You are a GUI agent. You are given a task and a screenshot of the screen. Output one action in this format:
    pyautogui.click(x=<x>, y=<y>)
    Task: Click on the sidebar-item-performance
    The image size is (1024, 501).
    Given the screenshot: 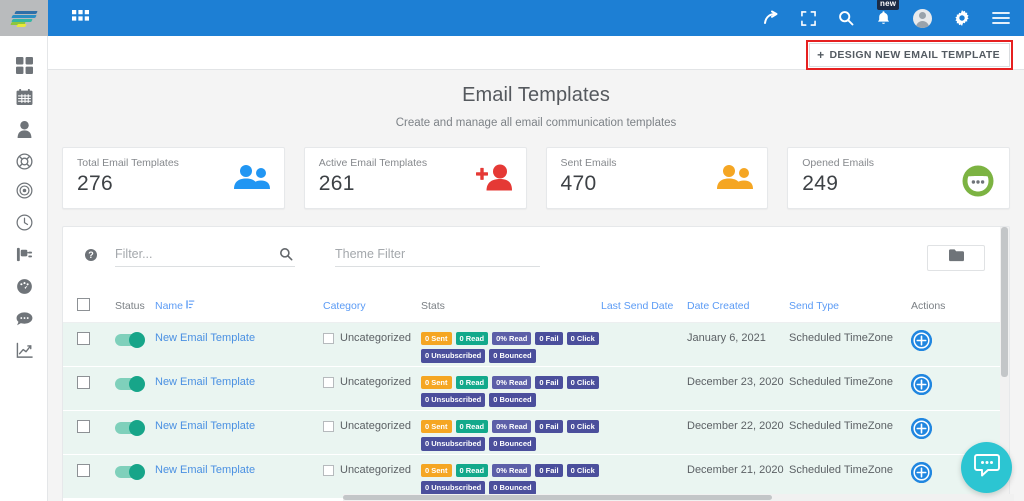 What is the action you would take?
    pyautogui.click(x=24, y=289)
    